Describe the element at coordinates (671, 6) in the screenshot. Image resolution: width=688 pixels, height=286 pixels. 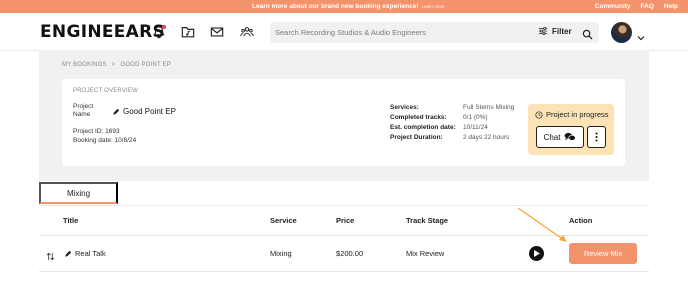
I see `help-link: Help` at that location.